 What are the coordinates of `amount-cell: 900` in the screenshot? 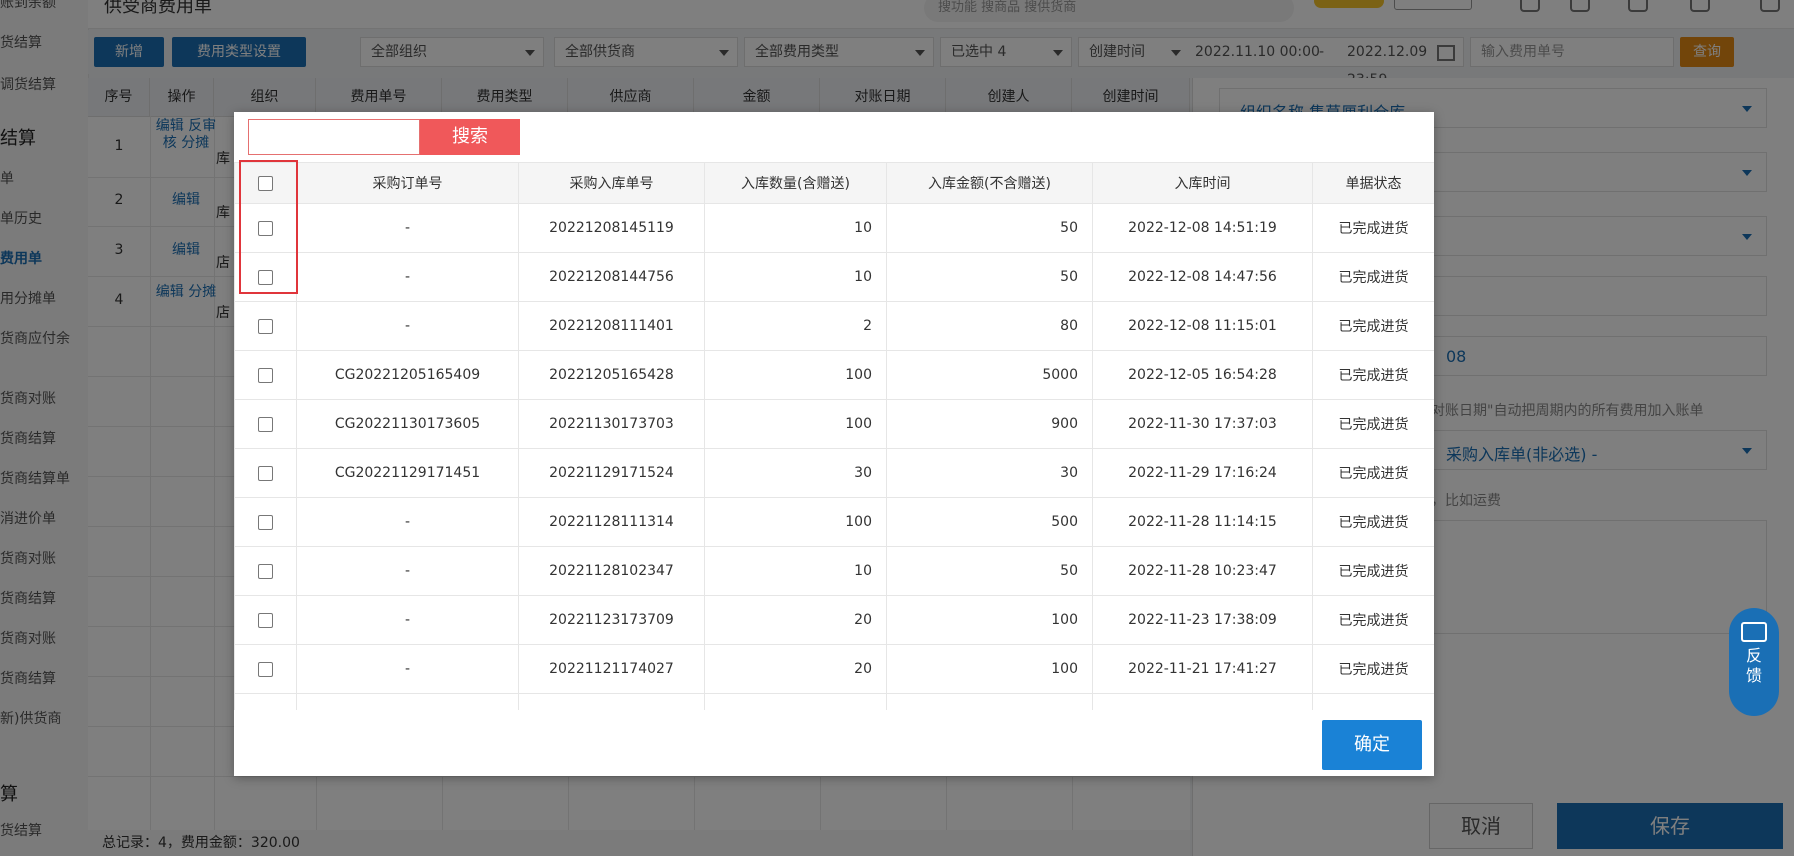 It's located at (989, 424).